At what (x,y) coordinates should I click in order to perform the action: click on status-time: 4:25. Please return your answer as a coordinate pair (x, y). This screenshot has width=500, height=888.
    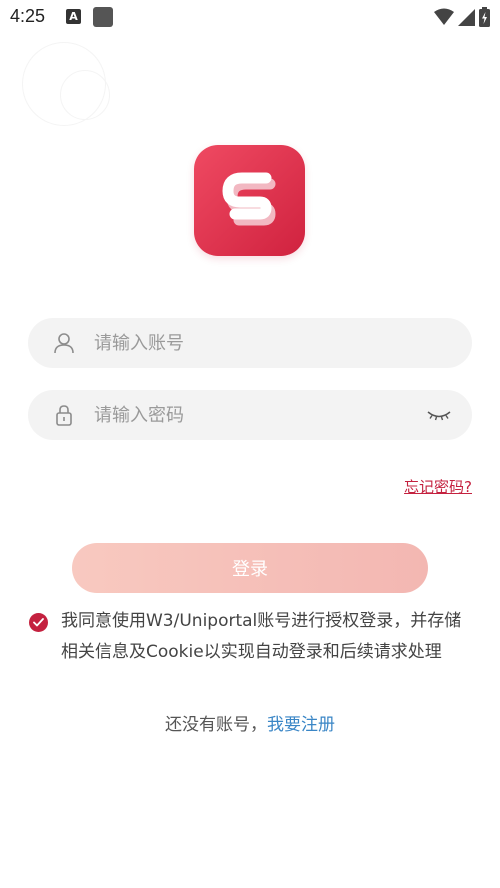
    Looking at the image, I should click on (28, 16).